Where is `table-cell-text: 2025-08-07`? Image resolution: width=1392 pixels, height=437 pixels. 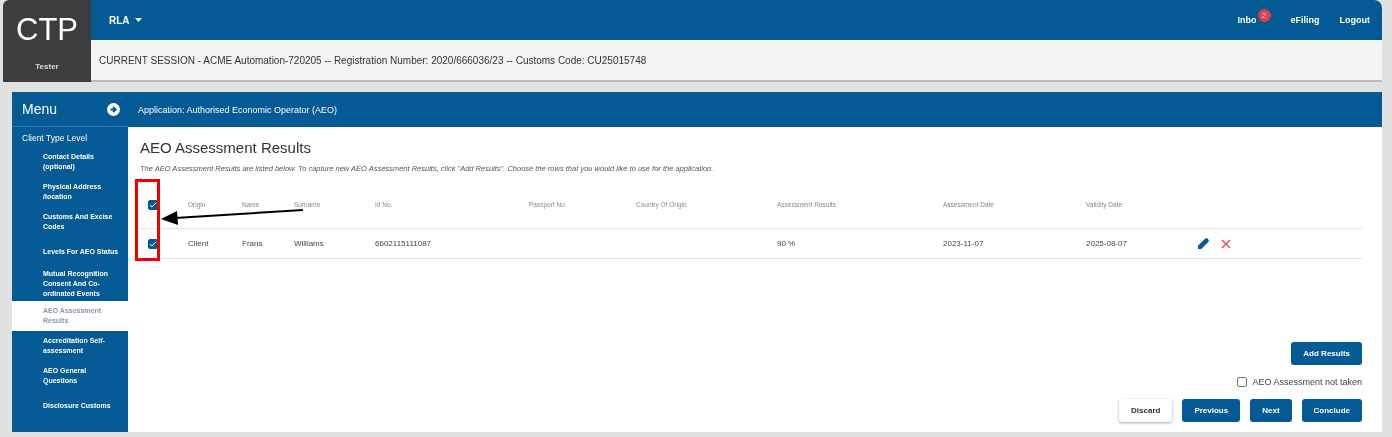 table-cell-text: 2025-08-07 is located at coordinates (1107, 243).